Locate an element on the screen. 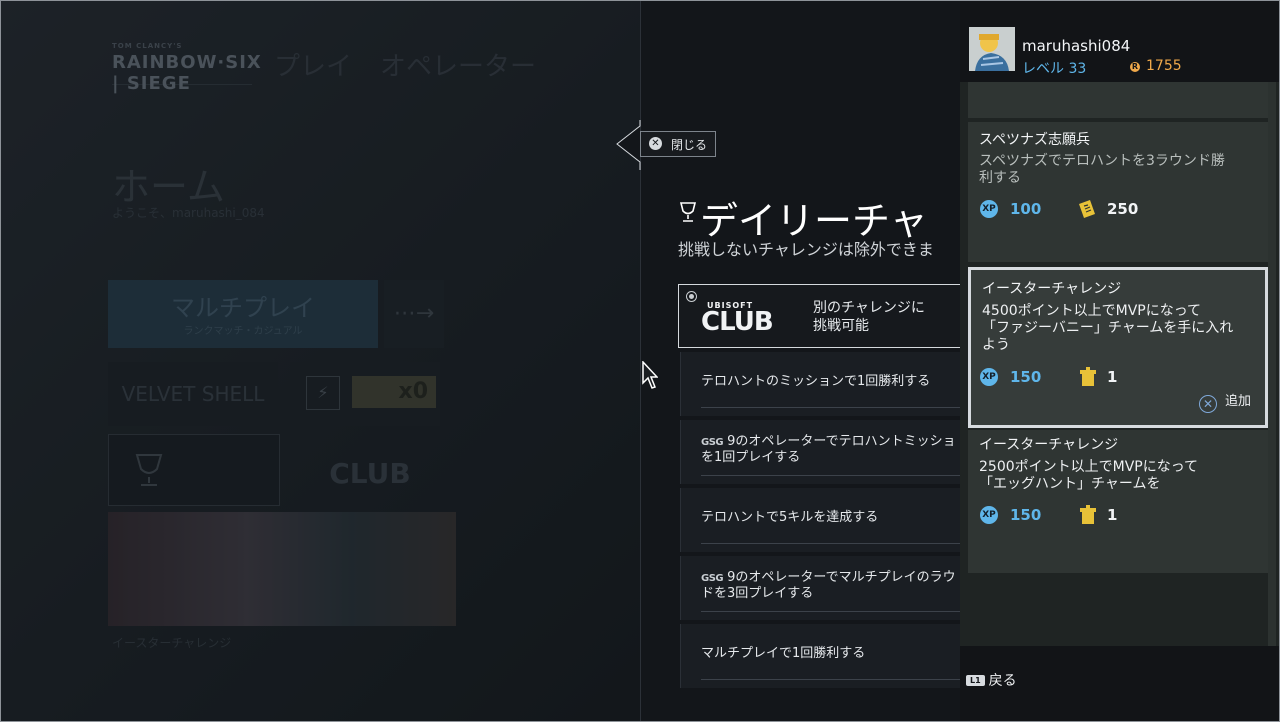 The height and width of the screenshot is (722, 1280). daily-challenges-subtitle: 挑戦しないチャレンジは除外できま is located at coordinates (806, 249).